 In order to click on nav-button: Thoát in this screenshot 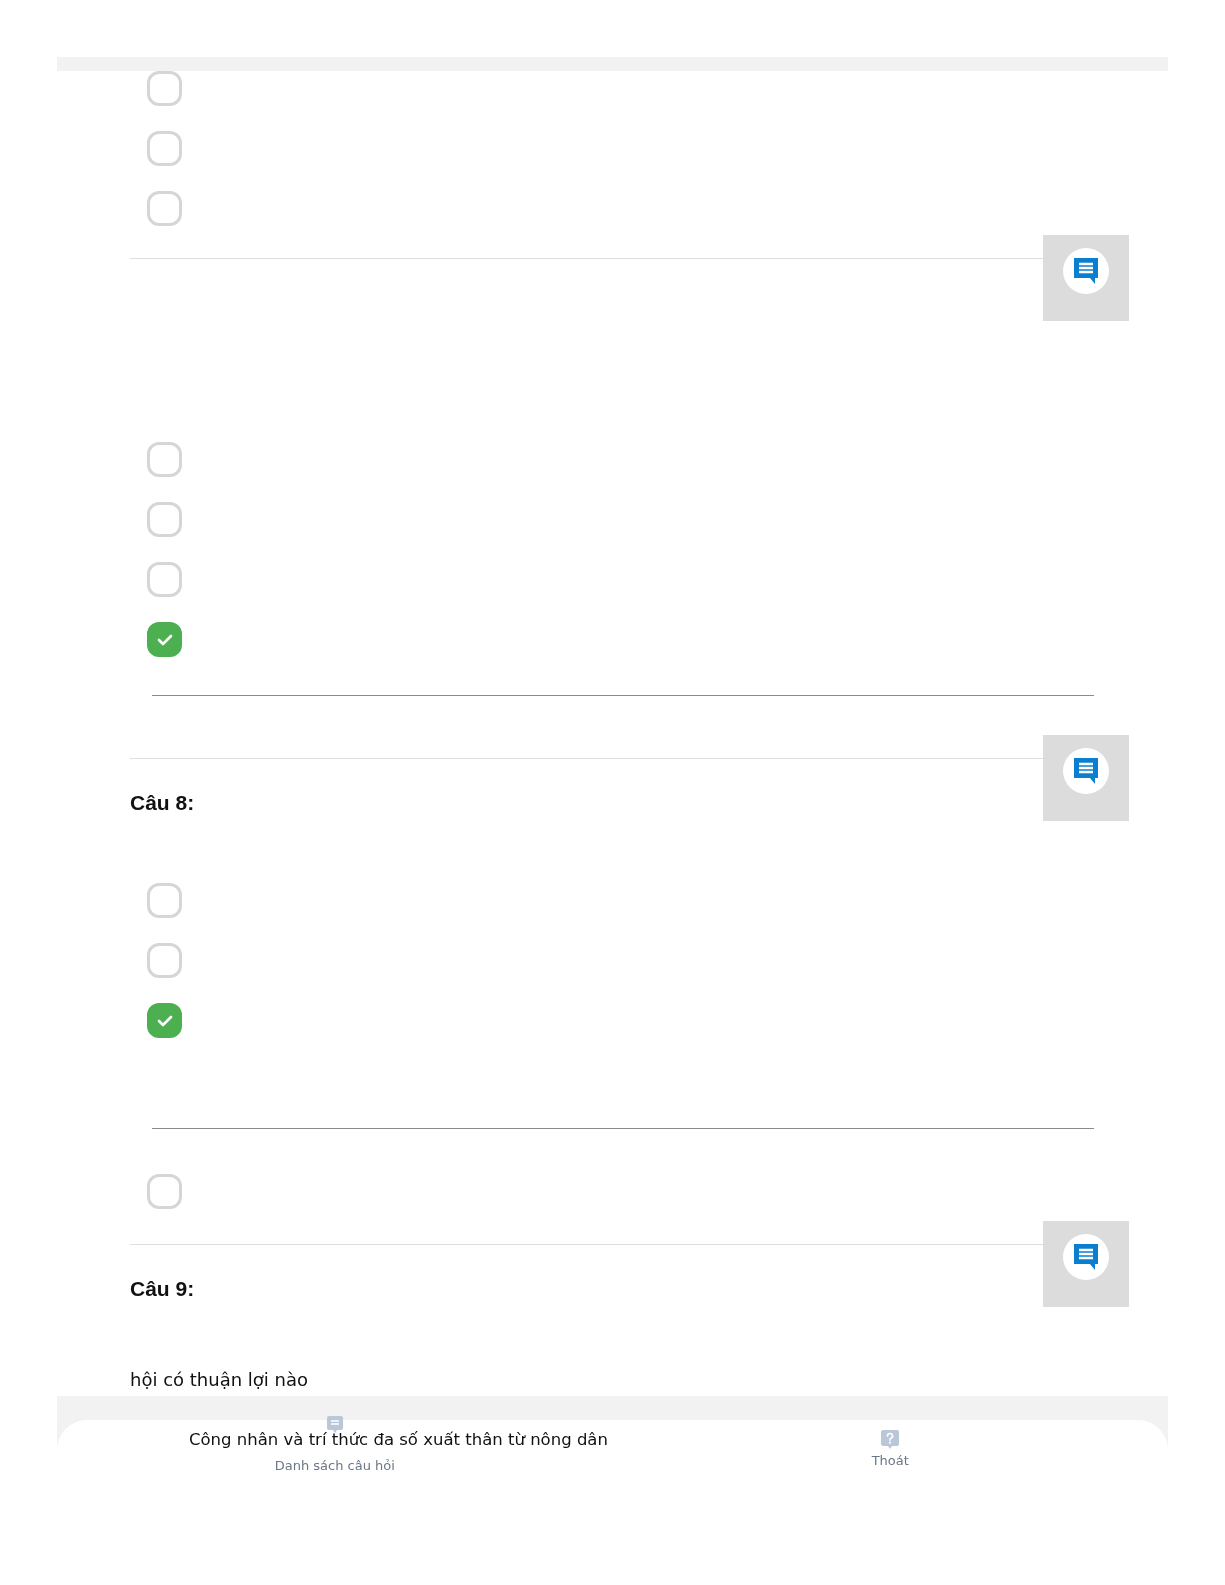, I will do `click(890, 1448)`.